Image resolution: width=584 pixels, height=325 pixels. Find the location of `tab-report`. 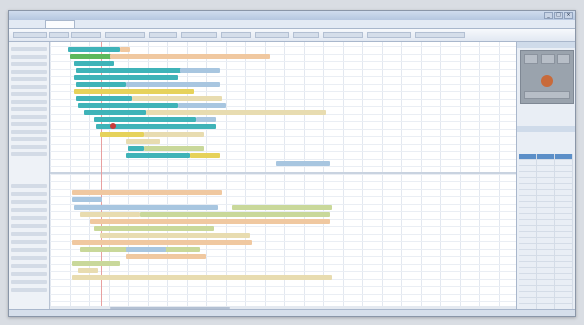

tab-report is located at coordinates (129, 24).